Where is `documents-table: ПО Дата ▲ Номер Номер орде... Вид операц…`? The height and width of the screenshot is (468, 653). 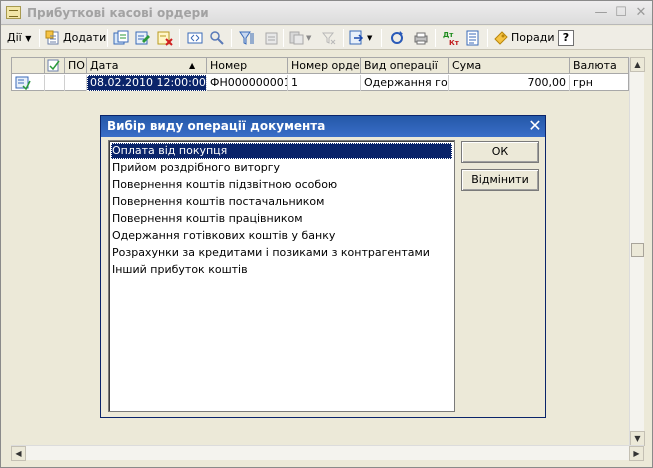 documents-table: ПО Дата ▲ Номер Номер орде... Вид операц… is located at coordinates (320, 74).